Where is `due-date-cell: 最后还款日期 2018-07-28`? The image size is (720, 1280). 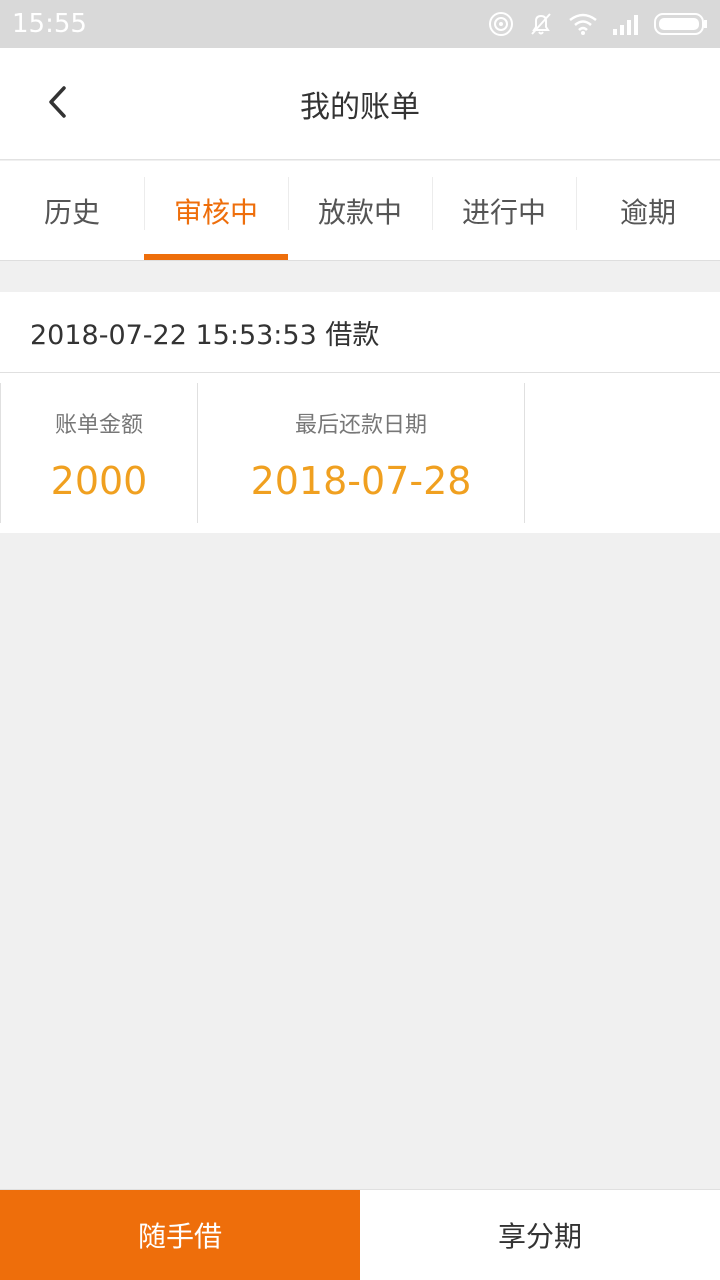 due-date-cell: 最后还款日期 2018-07-28 is located at coordinates (360, 453).